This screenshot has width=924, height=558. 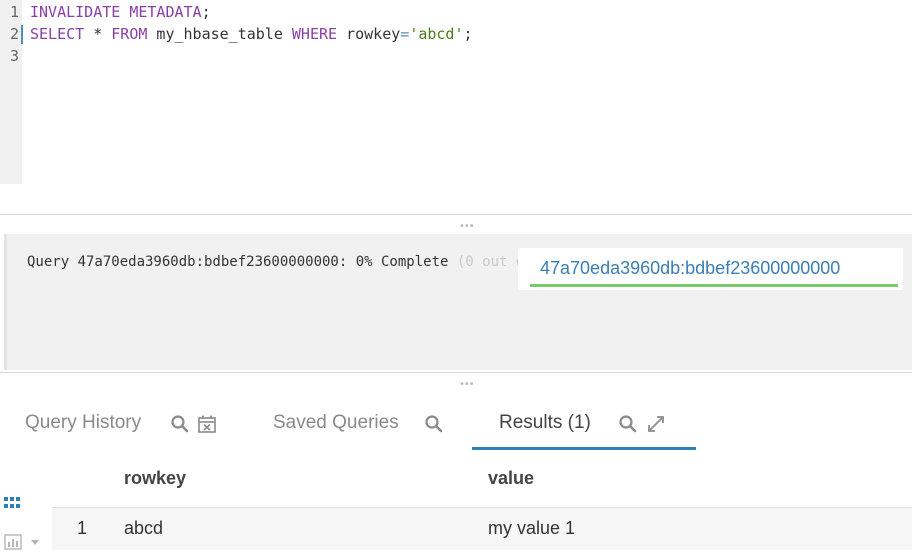 What do you see at coordinates (456, 214) in the screenshot?
I see `editor-splitter` at bounding box center [456, 214].